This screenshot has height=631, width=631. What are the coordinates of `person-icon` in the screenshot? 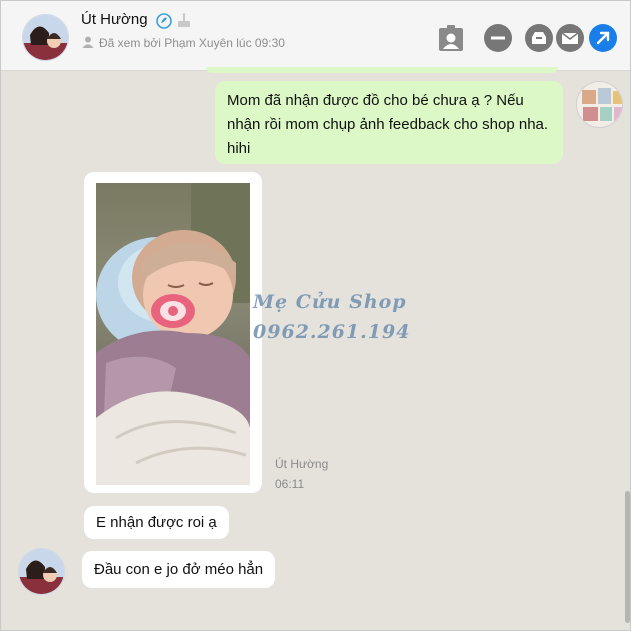 It's located at (88, 42).